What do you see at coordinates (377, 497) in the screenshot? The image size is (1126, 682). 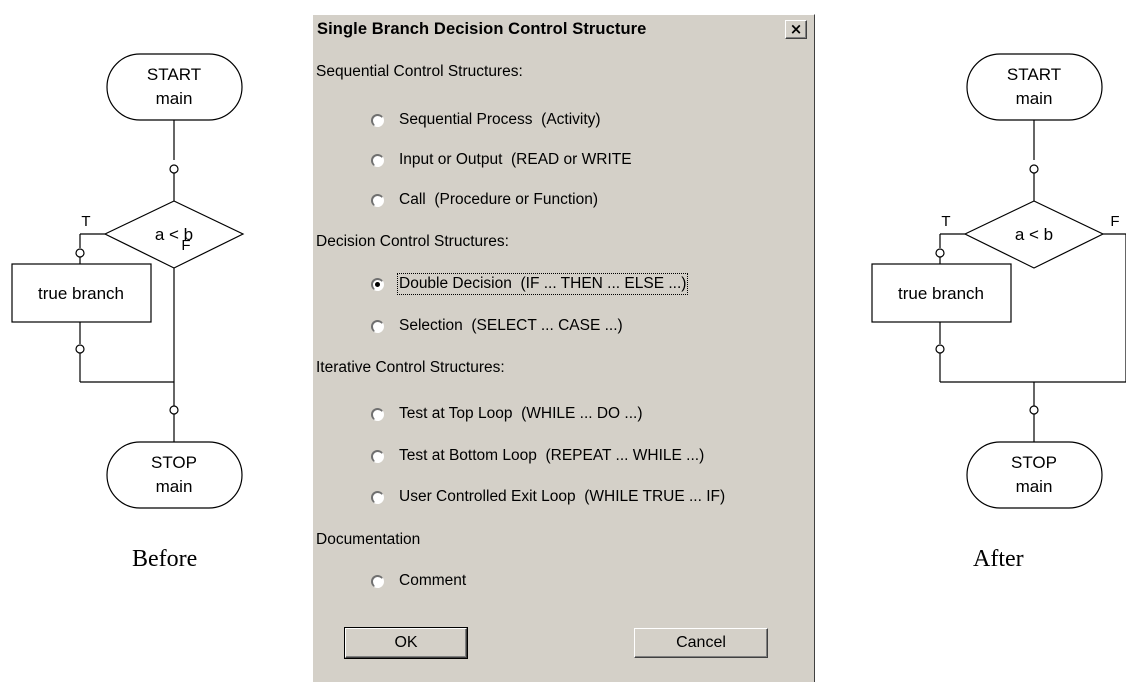 I see `radio-user-exit` at bounding box center [377, 497].